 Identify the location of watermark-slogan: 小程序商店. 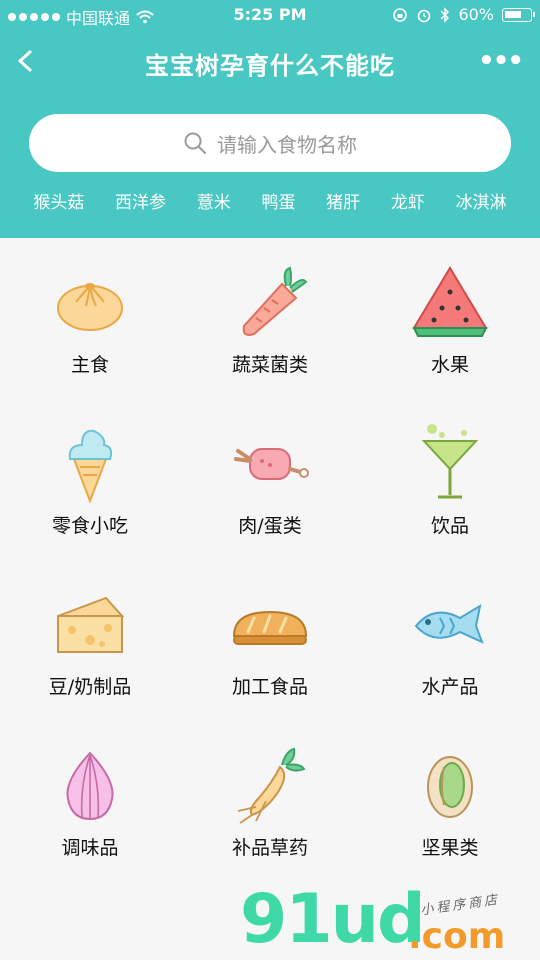
(460, 905).